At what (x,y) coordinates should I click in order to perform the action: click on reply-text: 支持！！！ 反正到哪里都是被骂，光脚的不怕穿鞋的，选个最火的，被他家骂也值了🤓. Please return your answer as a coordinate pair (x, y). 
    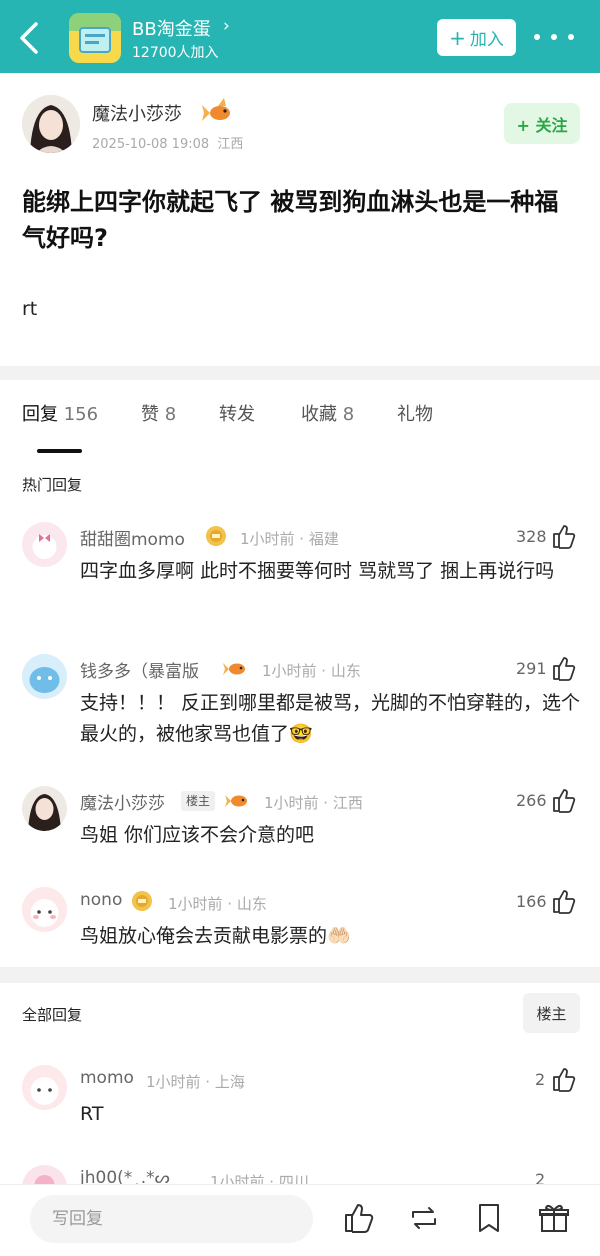
    Looking at the image, I should click on (330, 718).